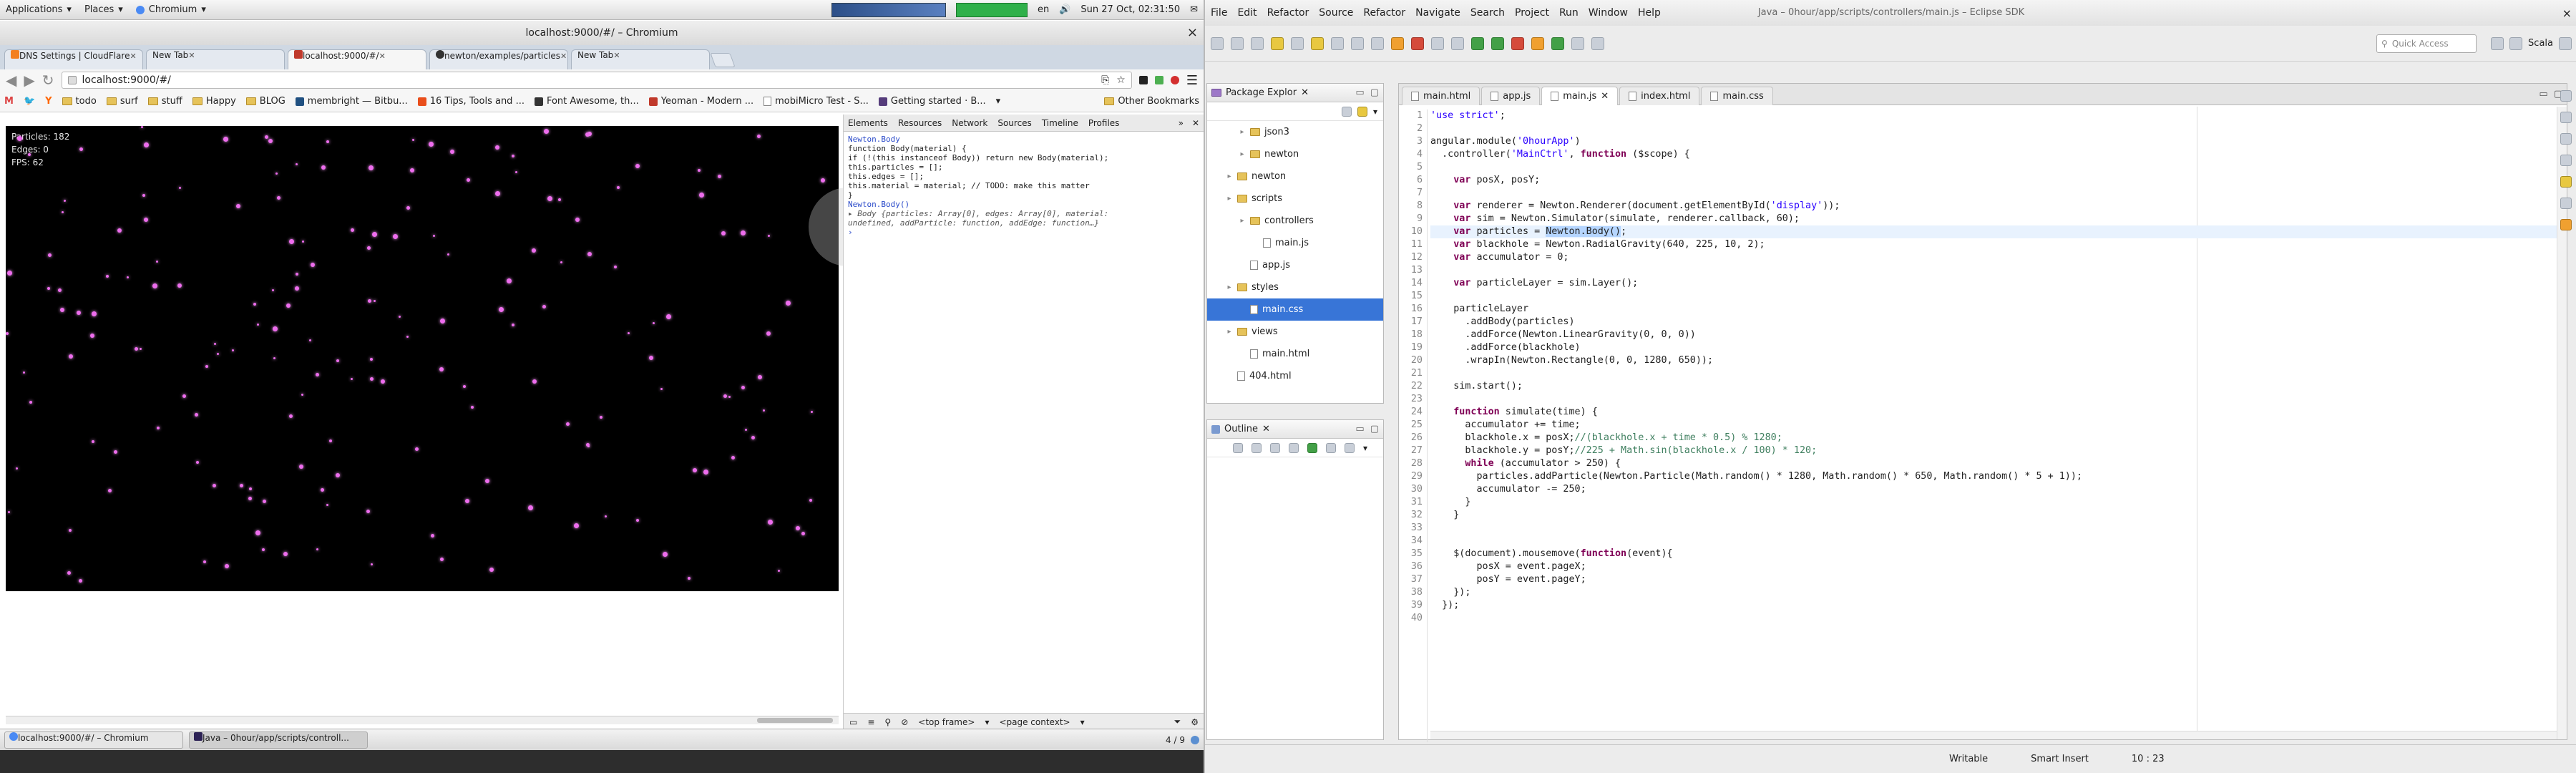 This screenshot has height=773, width=2576. What do you see at coordinates (214, 101) in the screenshot?
I see `bookmark-item: Happy` at bounding box center [214, 101].